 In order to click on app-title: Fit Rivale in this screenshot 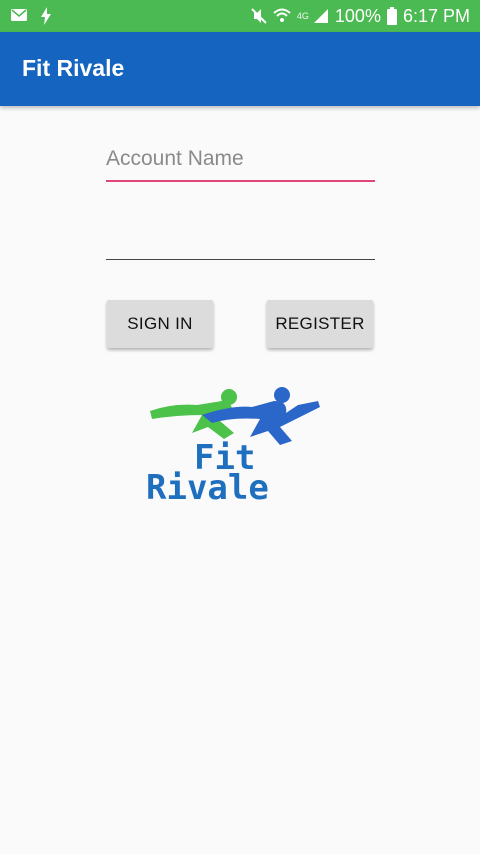, I will do `click(73, 68)`.